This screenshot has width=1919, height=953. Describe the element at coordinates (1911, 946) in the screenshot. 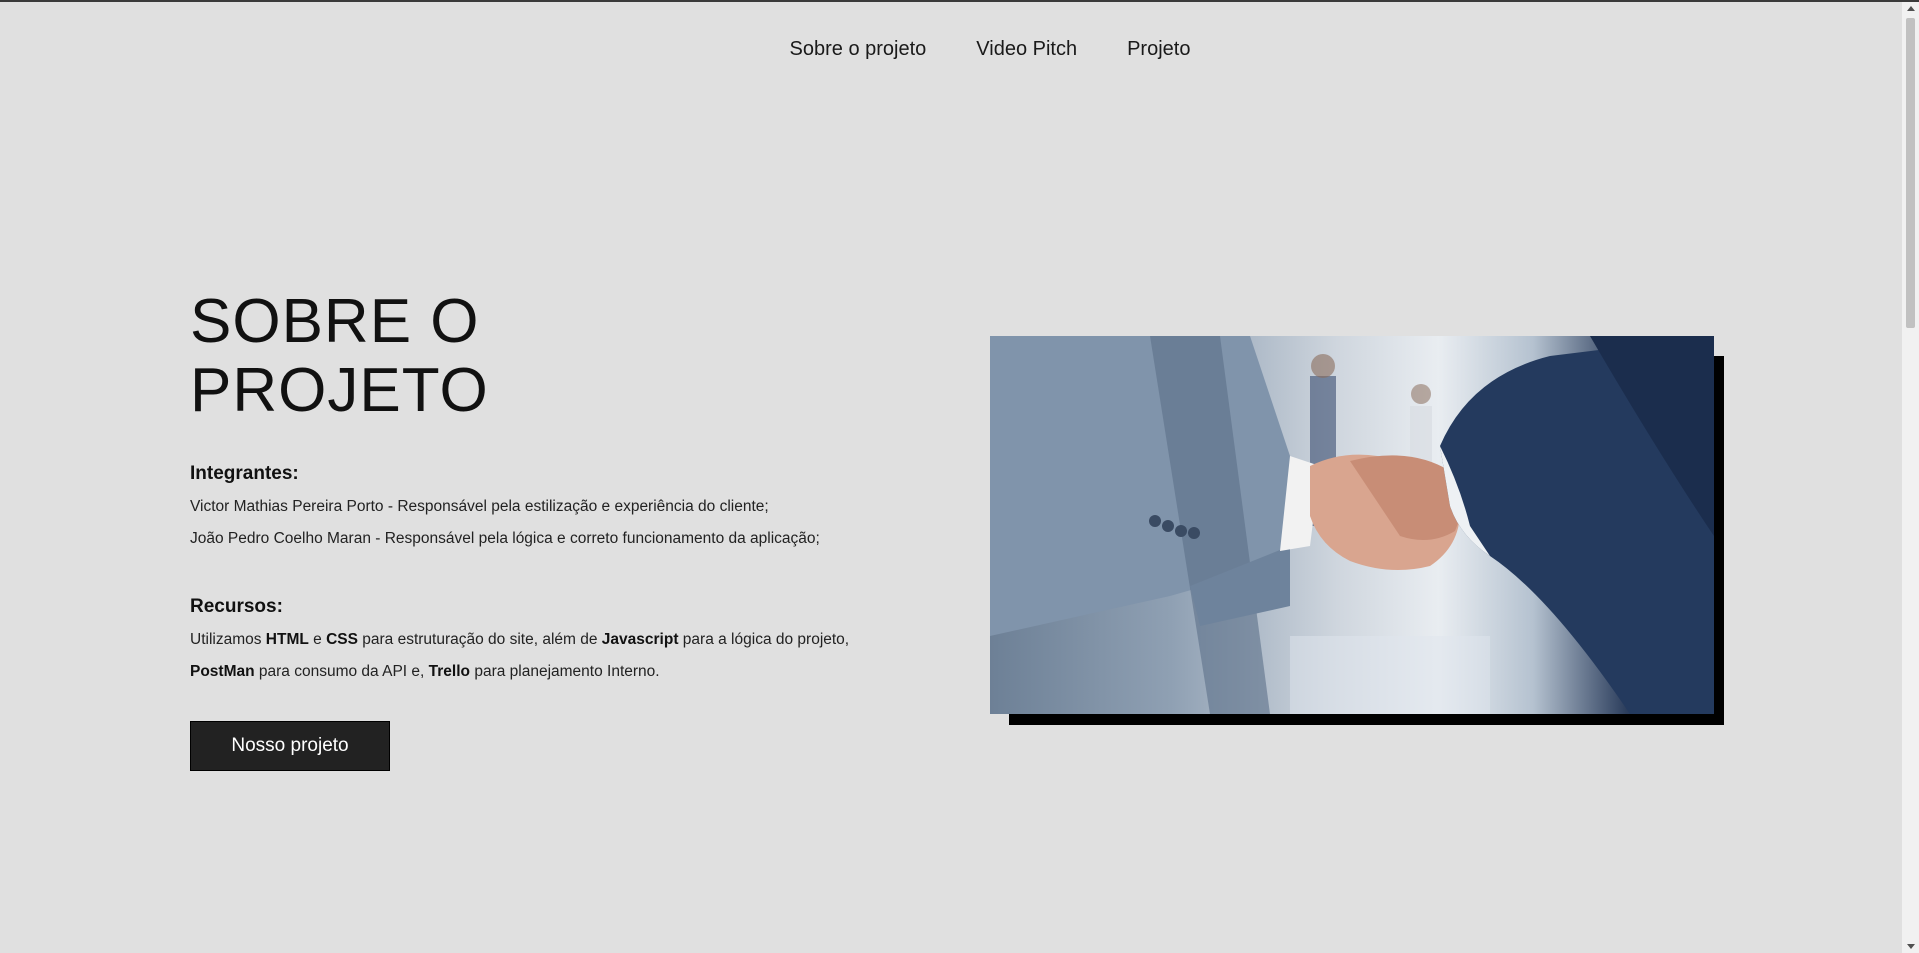

I see `scroll-down-icon` at that location.